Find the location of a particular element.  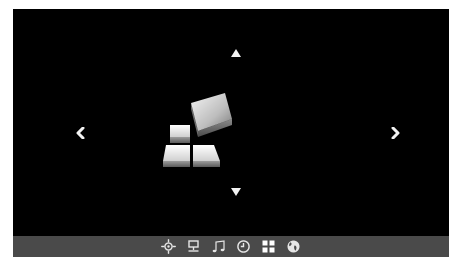

triangle-down-icon is located at coordinates (236, 192).